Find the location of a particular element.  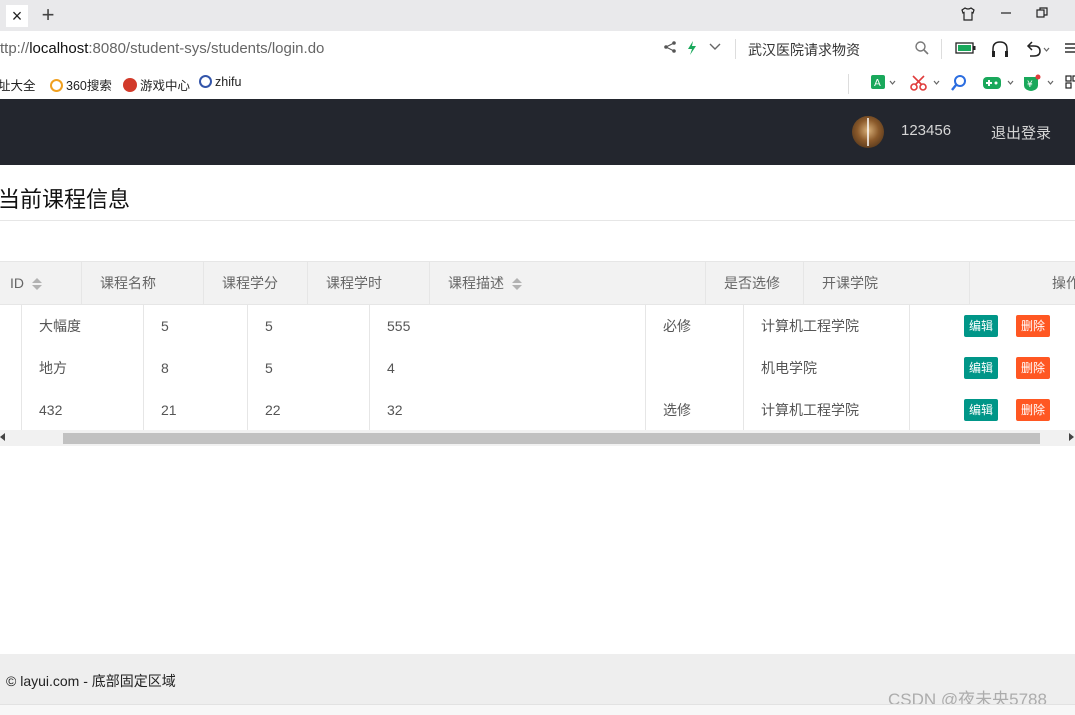

browser-status-bar is located at coordinates (537, 709).